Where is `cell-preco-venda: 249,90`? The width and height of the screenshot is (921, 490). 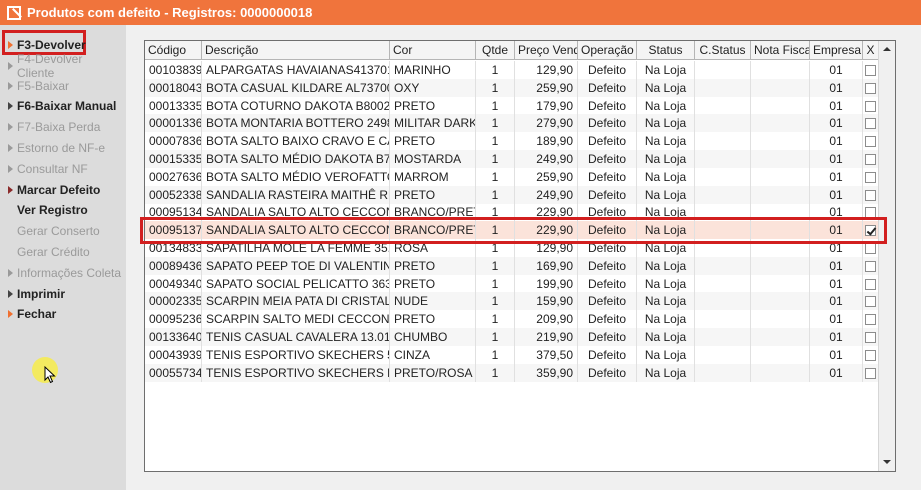 cell-preco-venda: 249,90 is located at coordinates (546, 194).